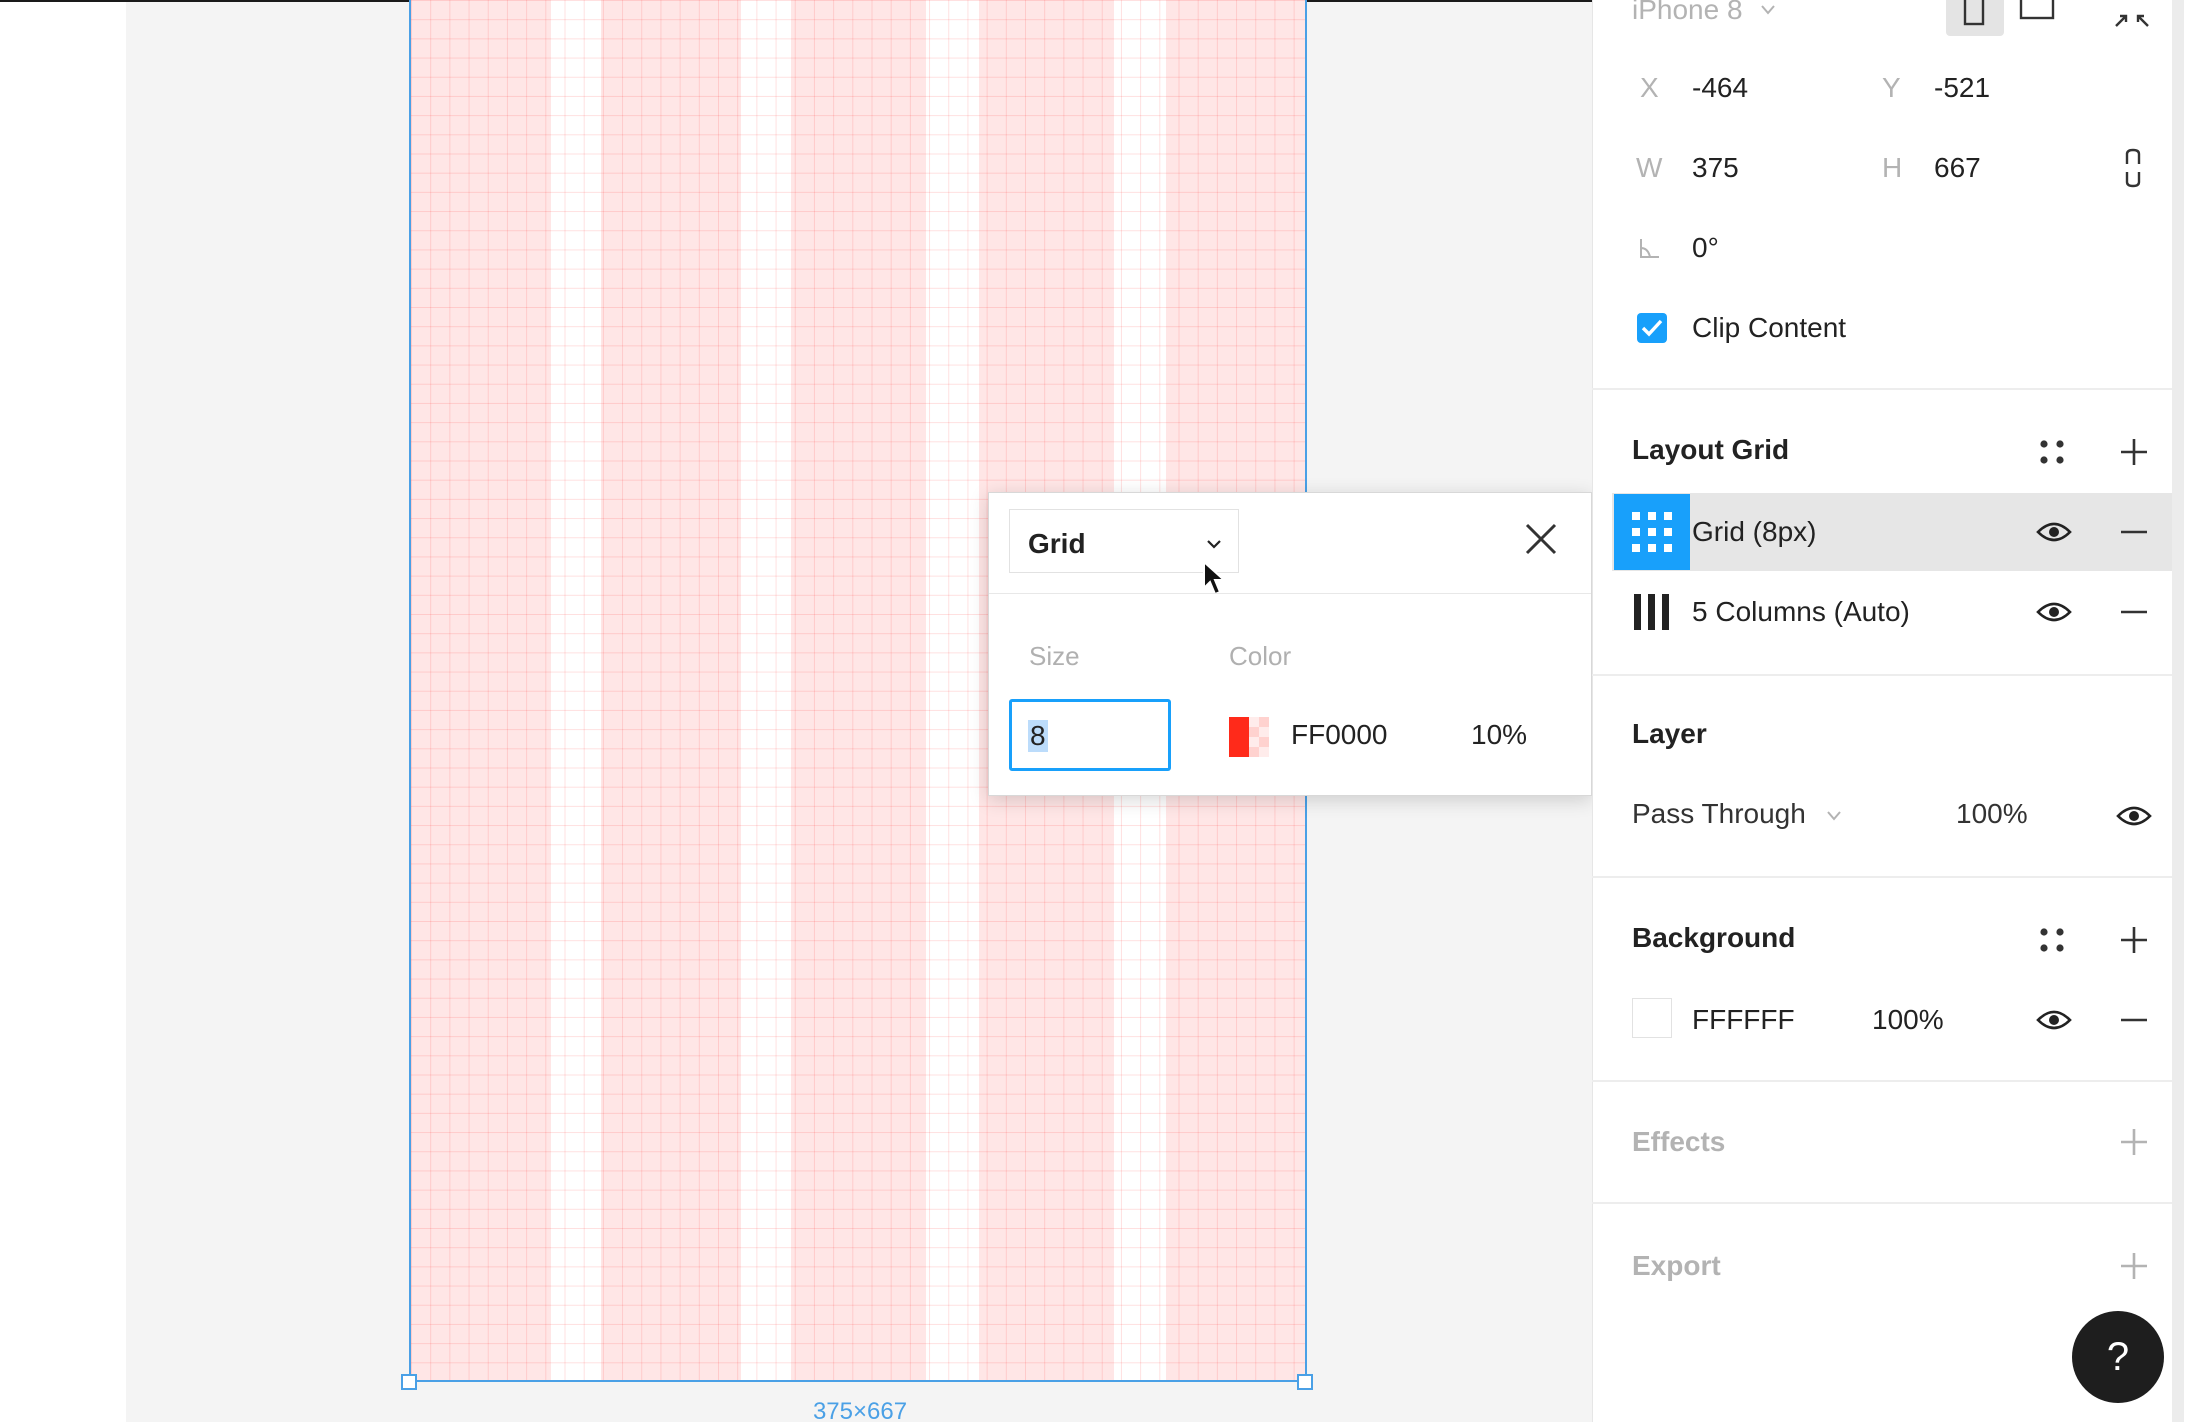  Describe the element at coordinates (2134, 1266) in the screenshot. I see `add-export-icon` at that location.